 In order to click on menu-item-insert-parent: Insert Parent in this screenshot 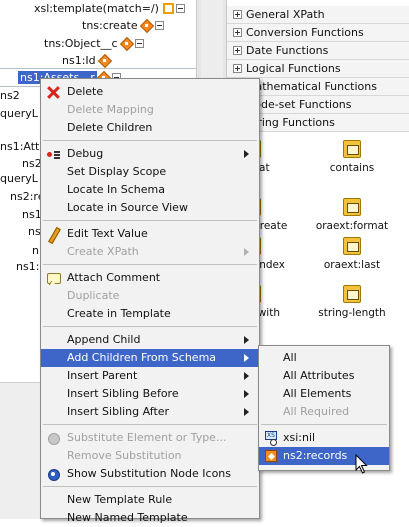, I will do `click(150, 376)`.